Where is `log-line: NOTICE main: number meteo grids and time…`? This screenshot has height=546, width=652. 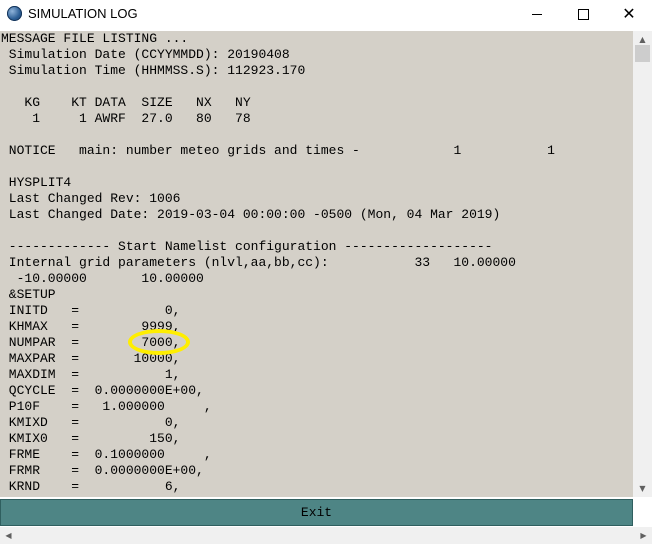
log-line: NOTICE main: number meteo grids and time… is located at coordinates (278, 150).